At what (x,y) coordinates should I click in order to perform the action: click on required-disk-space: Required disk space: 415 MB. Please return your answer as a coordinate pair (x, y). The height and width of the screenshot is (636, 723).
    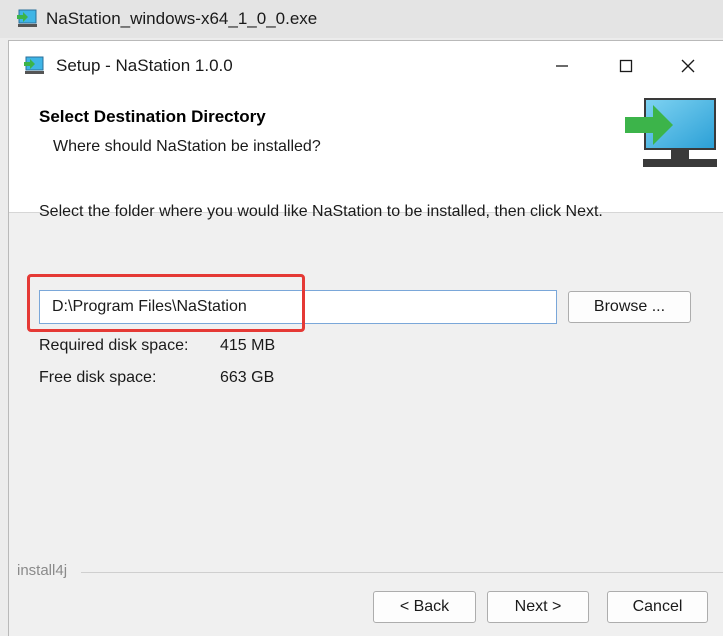
    Looking at the image, I should click on (157, 346).